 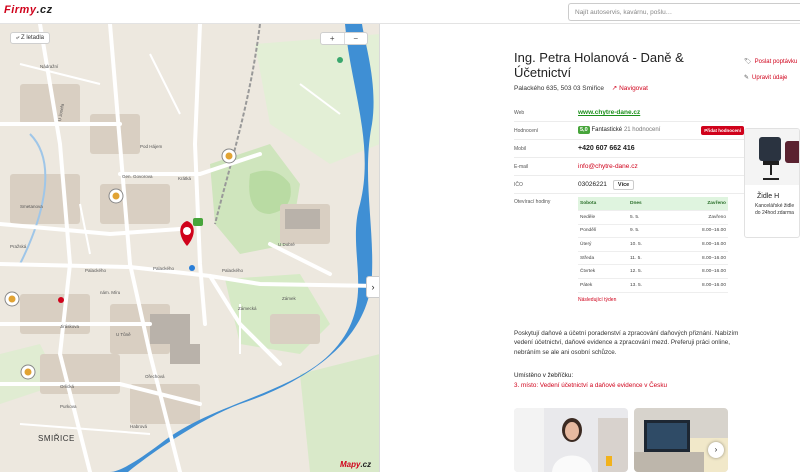 I want to click on street-label: Purkova, so click(x=68, y=406).